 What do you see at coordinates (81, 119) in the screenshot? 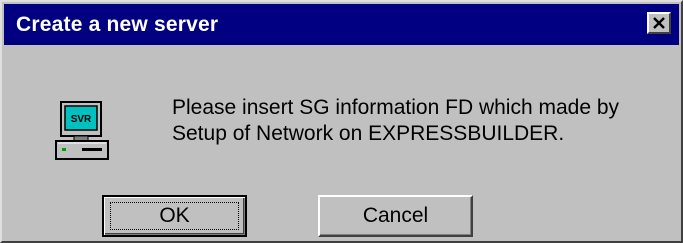
I see `icon-label: SVR` at bounding box center [81, 119].